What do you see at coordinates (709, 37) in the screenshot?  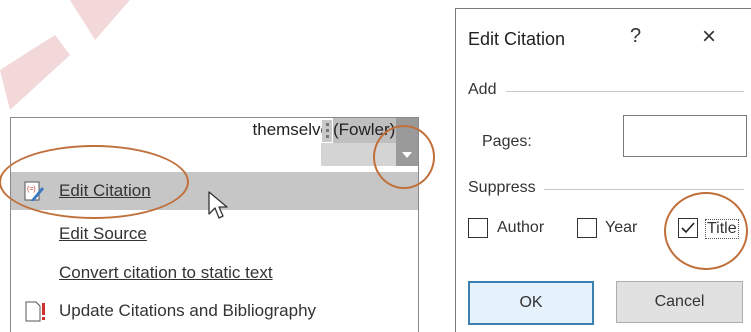 I see `close-button: ×` at bounding box center [709, 37].